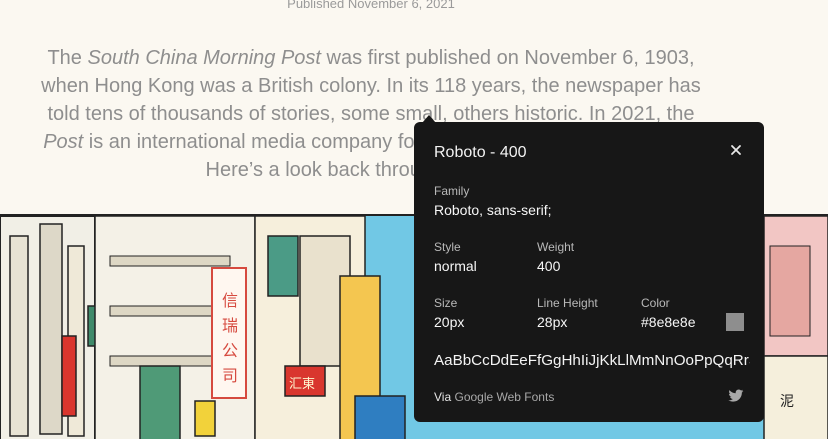 The image size is (828, 439). Describe the element at coordinates (480, 152) in the screenshot. I see `font-title: Roboto - 400` at that location.